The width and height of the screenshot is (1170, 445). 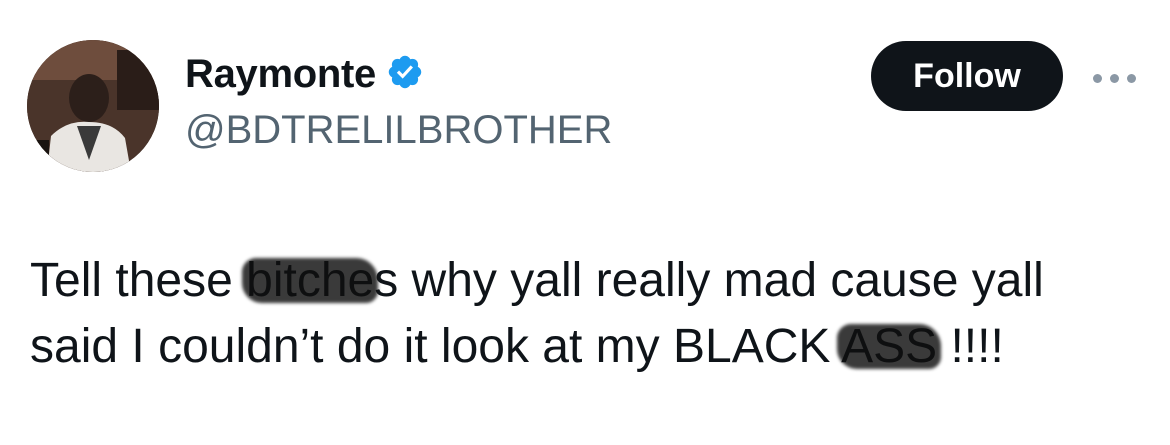 What do you see at coordinates (970, 346) in the screenshot?
I see `tweet-text-segment: !!!!` at bounding box center [970, 346].